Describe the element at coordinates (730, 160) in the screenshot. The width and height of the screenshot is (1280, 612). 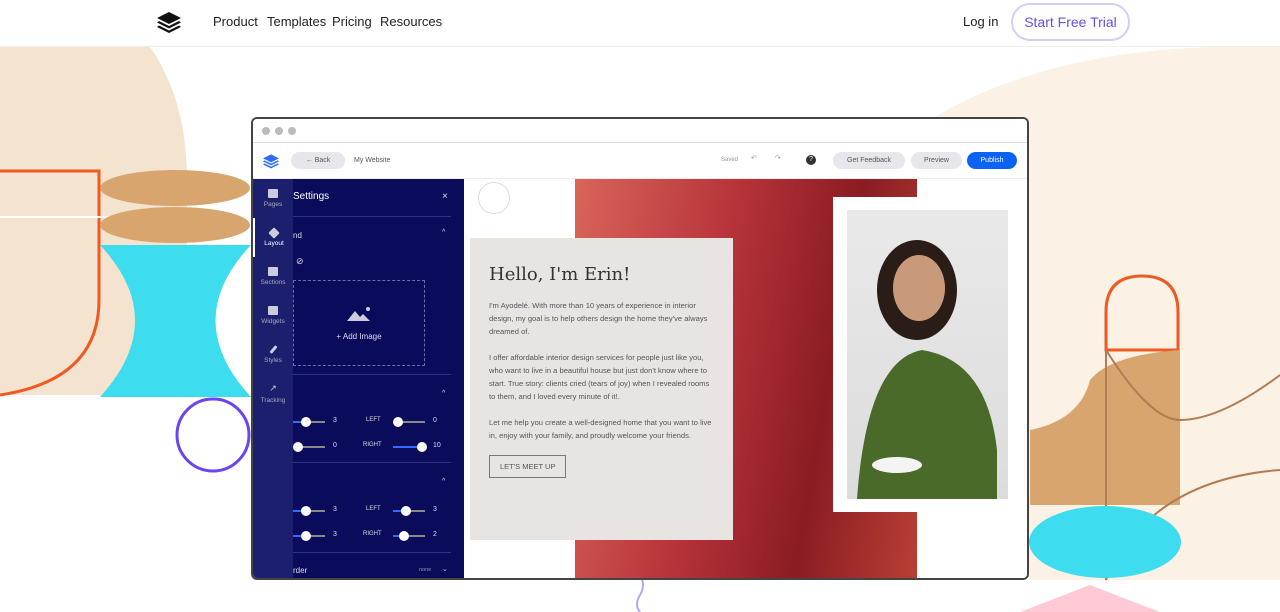
I see `saved-status: Saved` at that location.